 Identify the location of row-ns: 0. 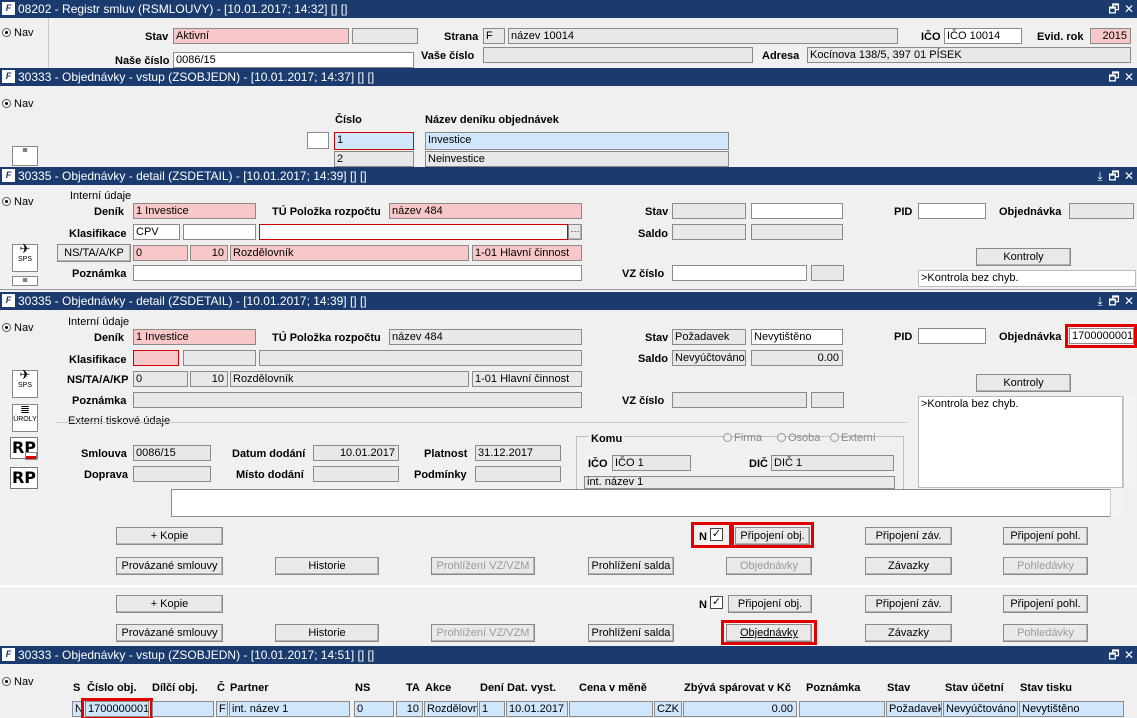
(374, 709).